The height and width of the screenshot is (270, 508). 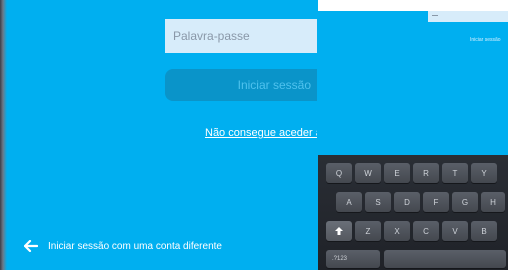 What do you see at coordinates (261, 133) in the screenshot?
I see `cant-access-account-link: Não consegue aceder à sua conta?` at bounding box center [261, 133].